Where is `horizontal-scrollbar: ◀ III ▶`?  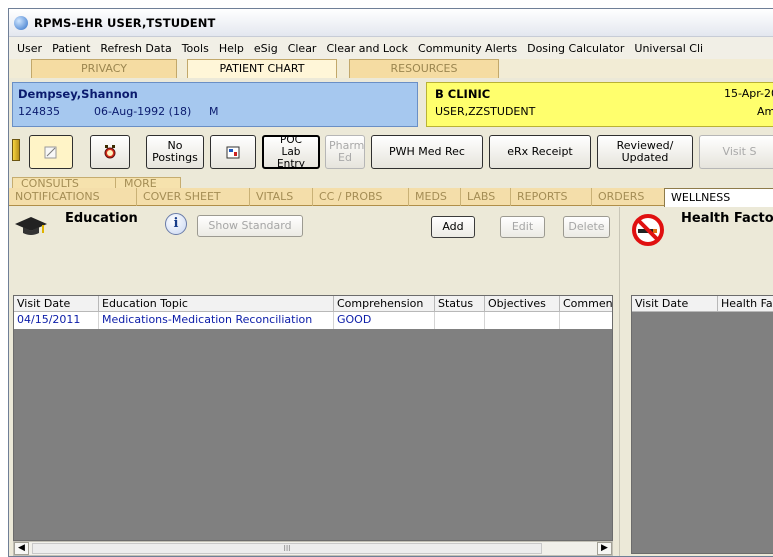
horizontal-scrollbar: ◀ III ▶ is located at coordinates (313, 548).